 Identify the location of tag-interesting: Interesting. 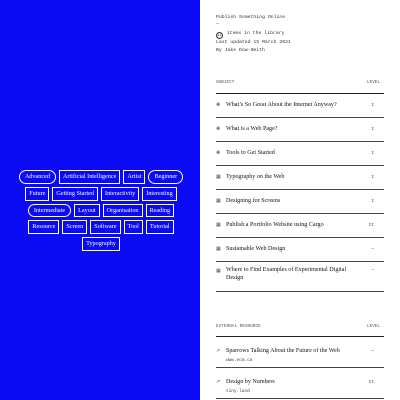
(159, 193).